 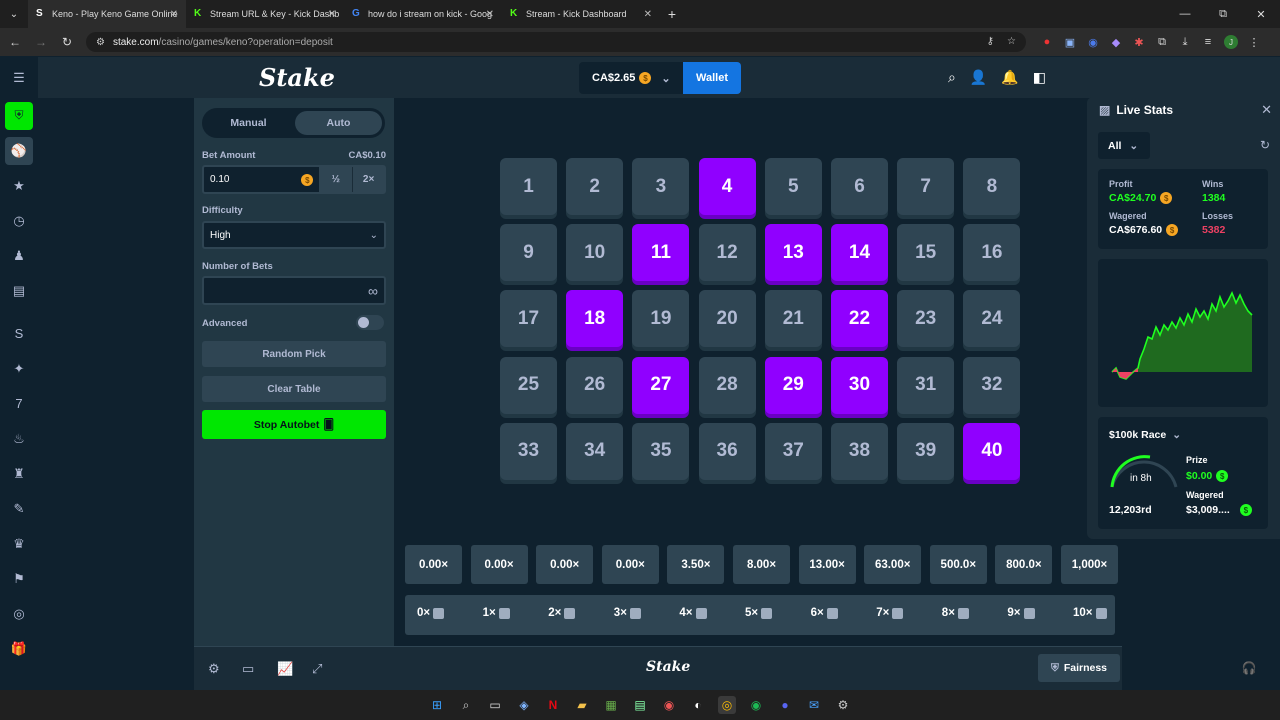 What do you see at coordinates (672, 14) in the screenshot?
I see `new-tab-button: +` at bounding box center [672, 14].